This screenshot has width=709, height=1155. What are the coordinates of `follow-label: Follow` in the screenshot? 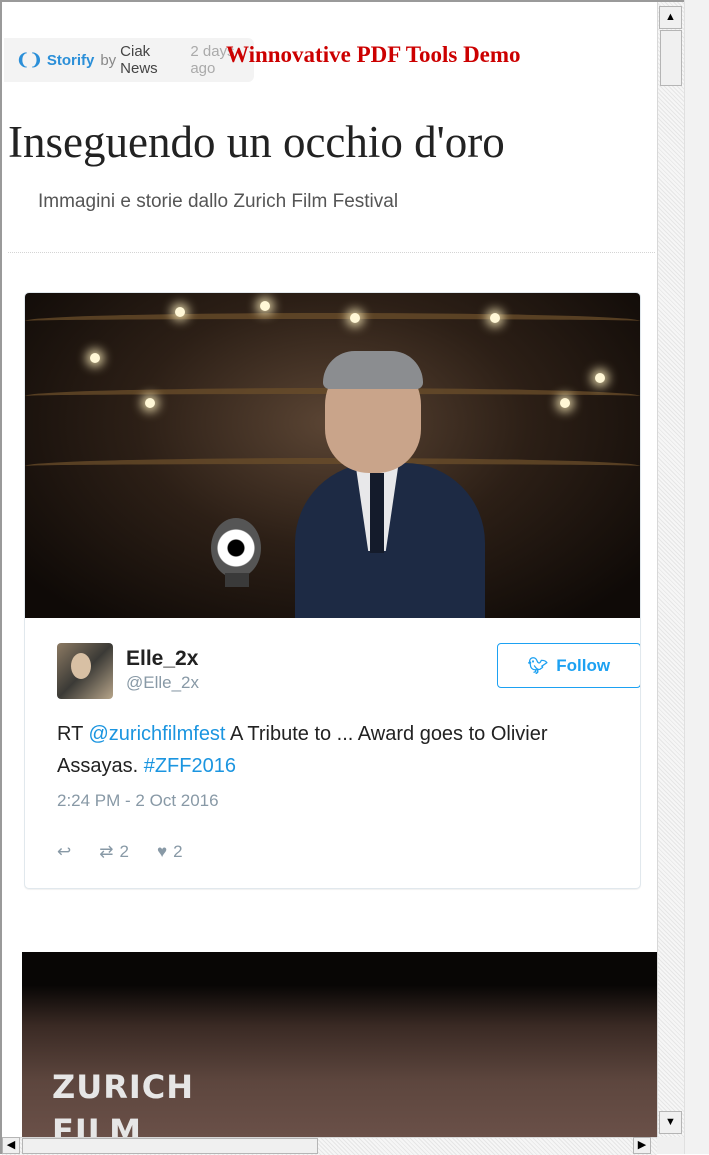 It's located at (583, 665).